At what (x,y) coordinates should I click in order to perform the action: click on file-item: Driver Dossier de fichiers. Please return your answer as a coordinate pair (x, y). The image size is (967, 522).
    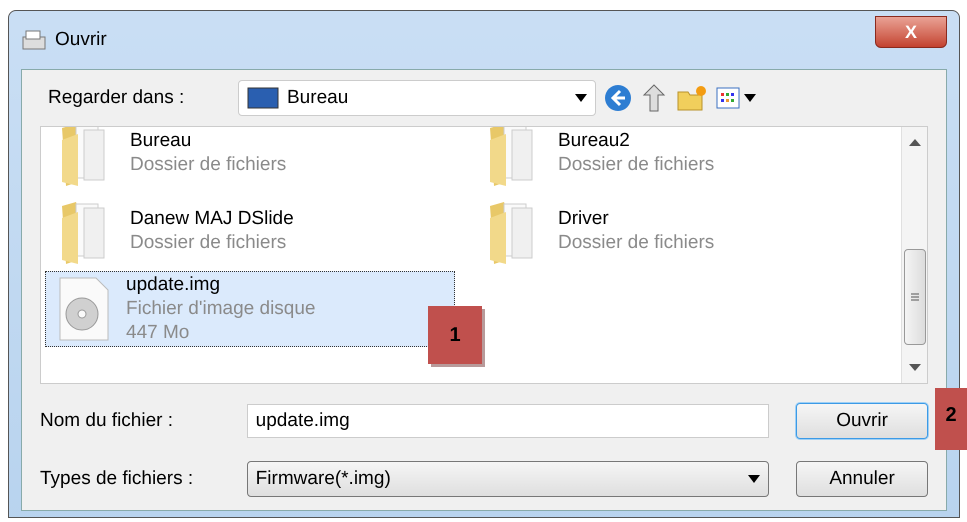
    Looking at the image, I should click on (678, 231).